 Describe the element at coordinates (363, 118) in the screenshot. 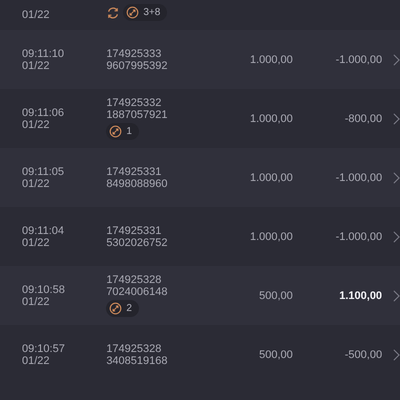

I see `result-text: -800,00` at that location.